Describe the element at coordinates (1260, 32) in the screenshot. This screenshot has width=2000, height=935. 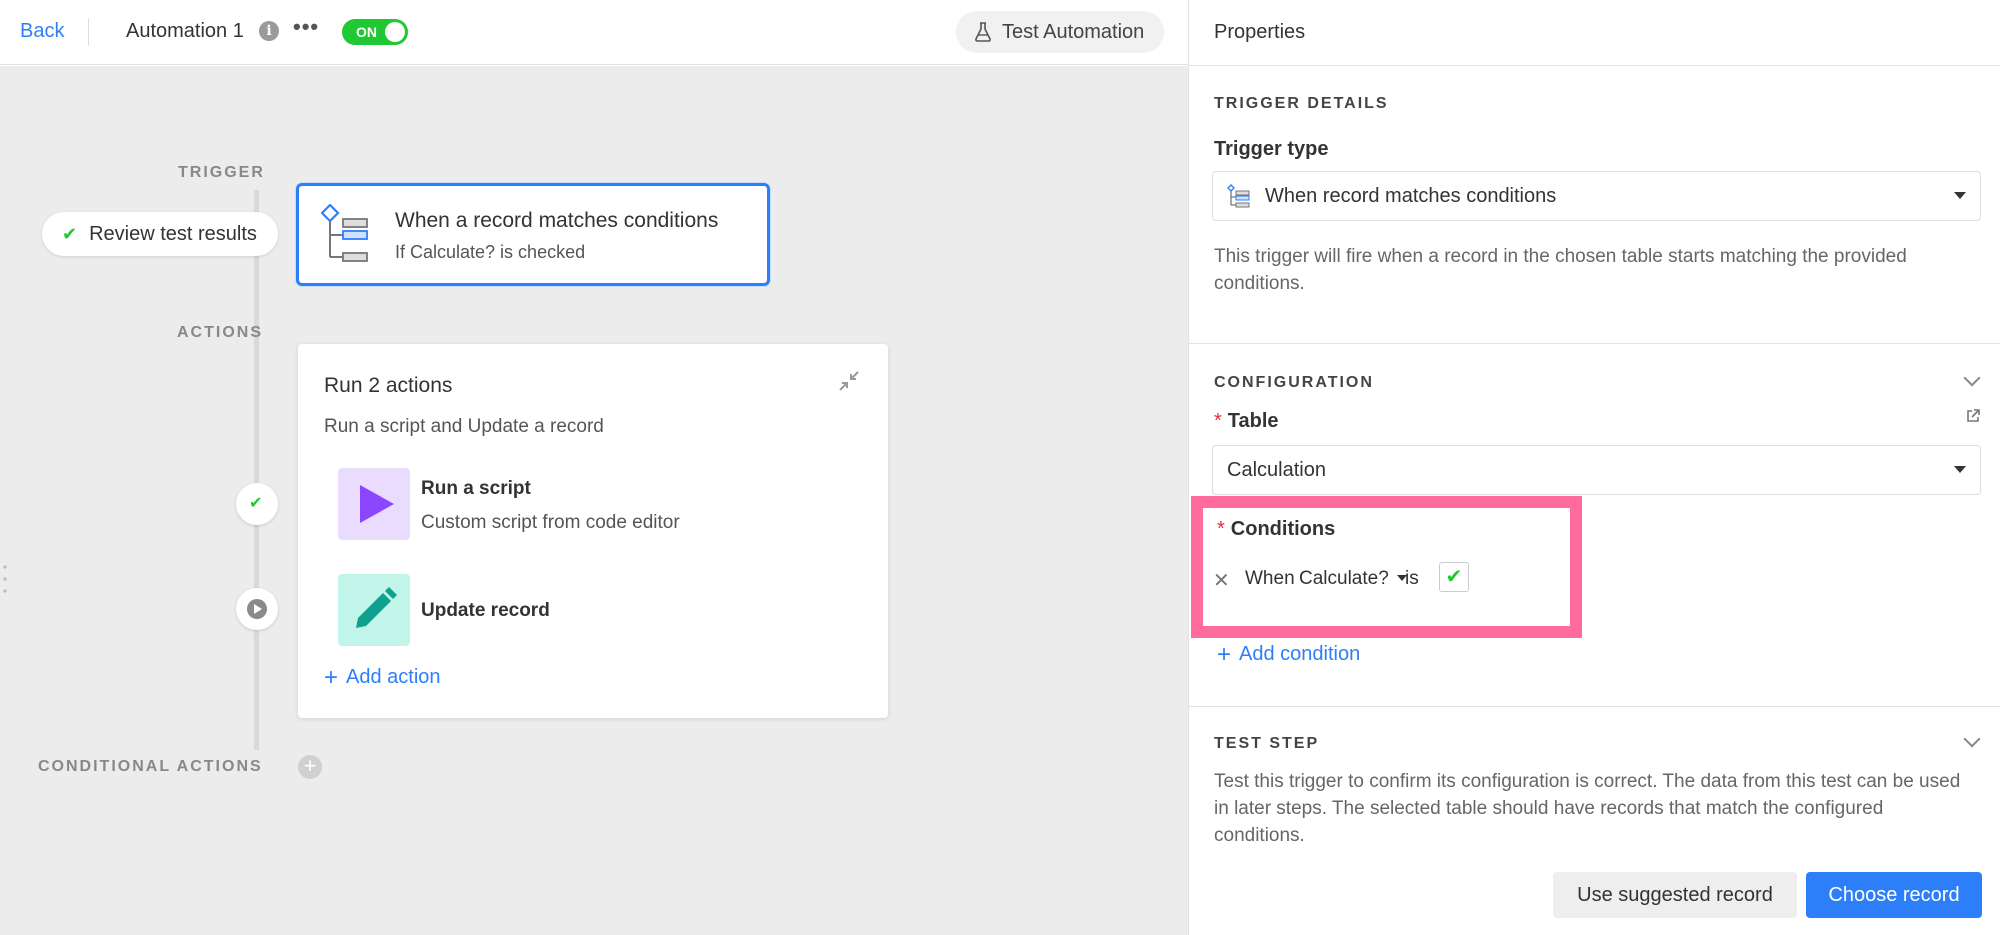
I see `panel-title: Properties` at that location.